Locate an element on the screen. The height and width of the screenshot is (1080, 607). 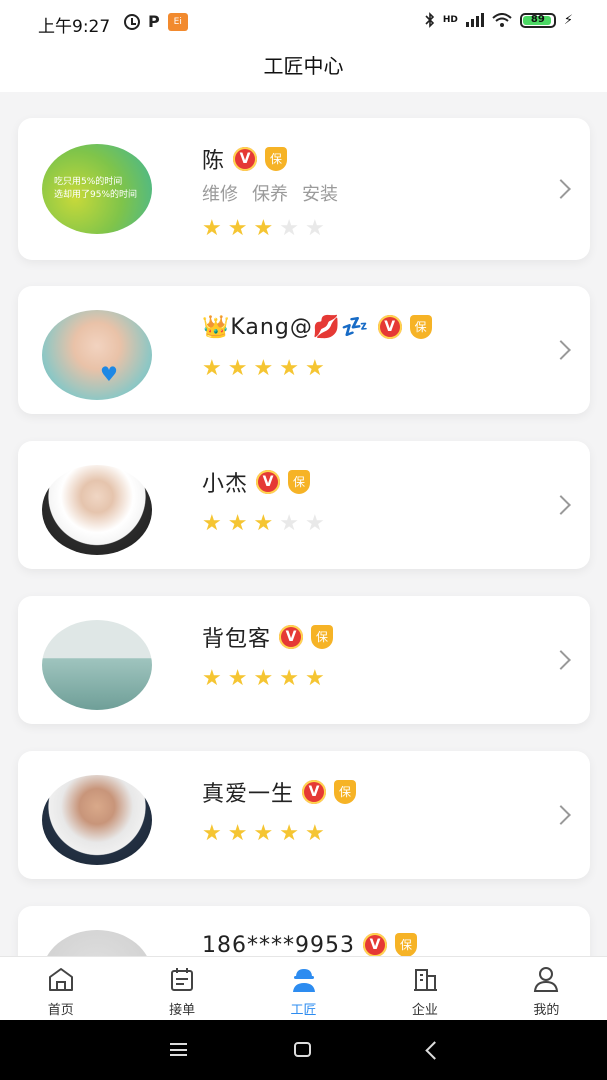
status-right-icons: HD 89 ⚡ is located at coordinates (499, 20).